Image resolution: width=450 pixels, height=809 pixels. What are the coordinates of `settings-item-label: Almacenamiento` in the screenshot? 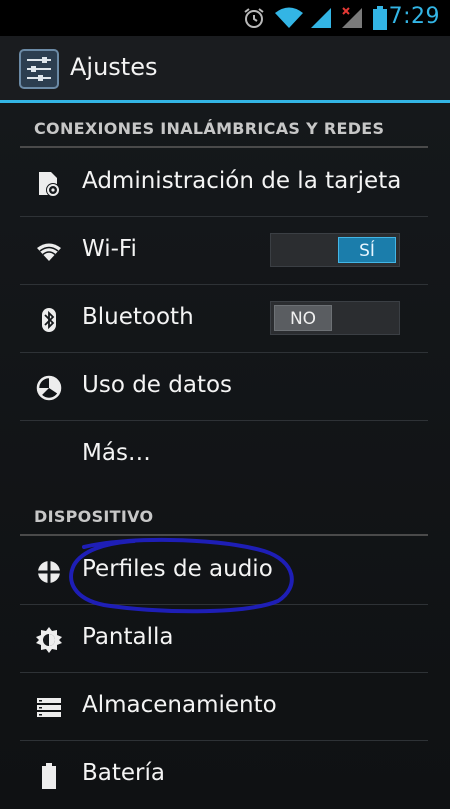 It's located at (179, 705).